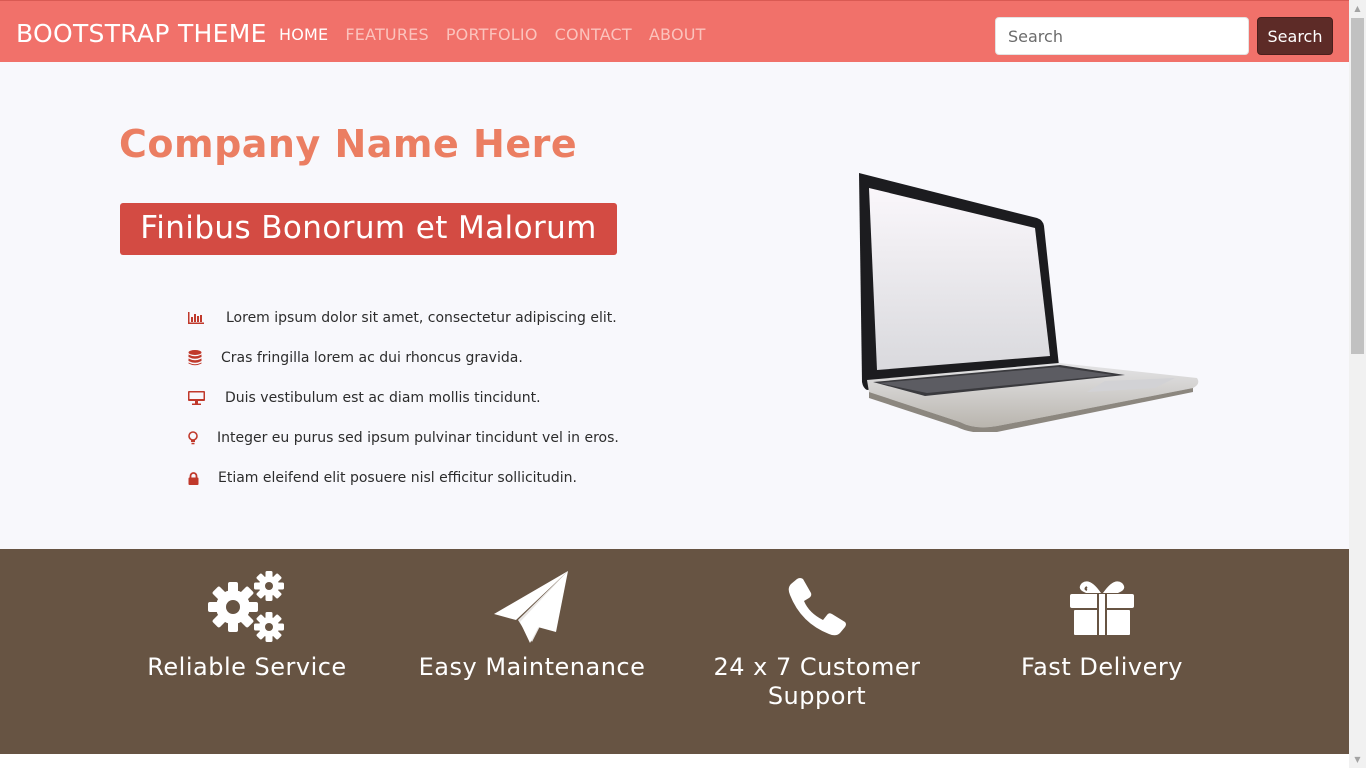 Image resolution: width=1366 pixels, height=768 pixels. I want to click on monitor-icon, so click(206, 398).